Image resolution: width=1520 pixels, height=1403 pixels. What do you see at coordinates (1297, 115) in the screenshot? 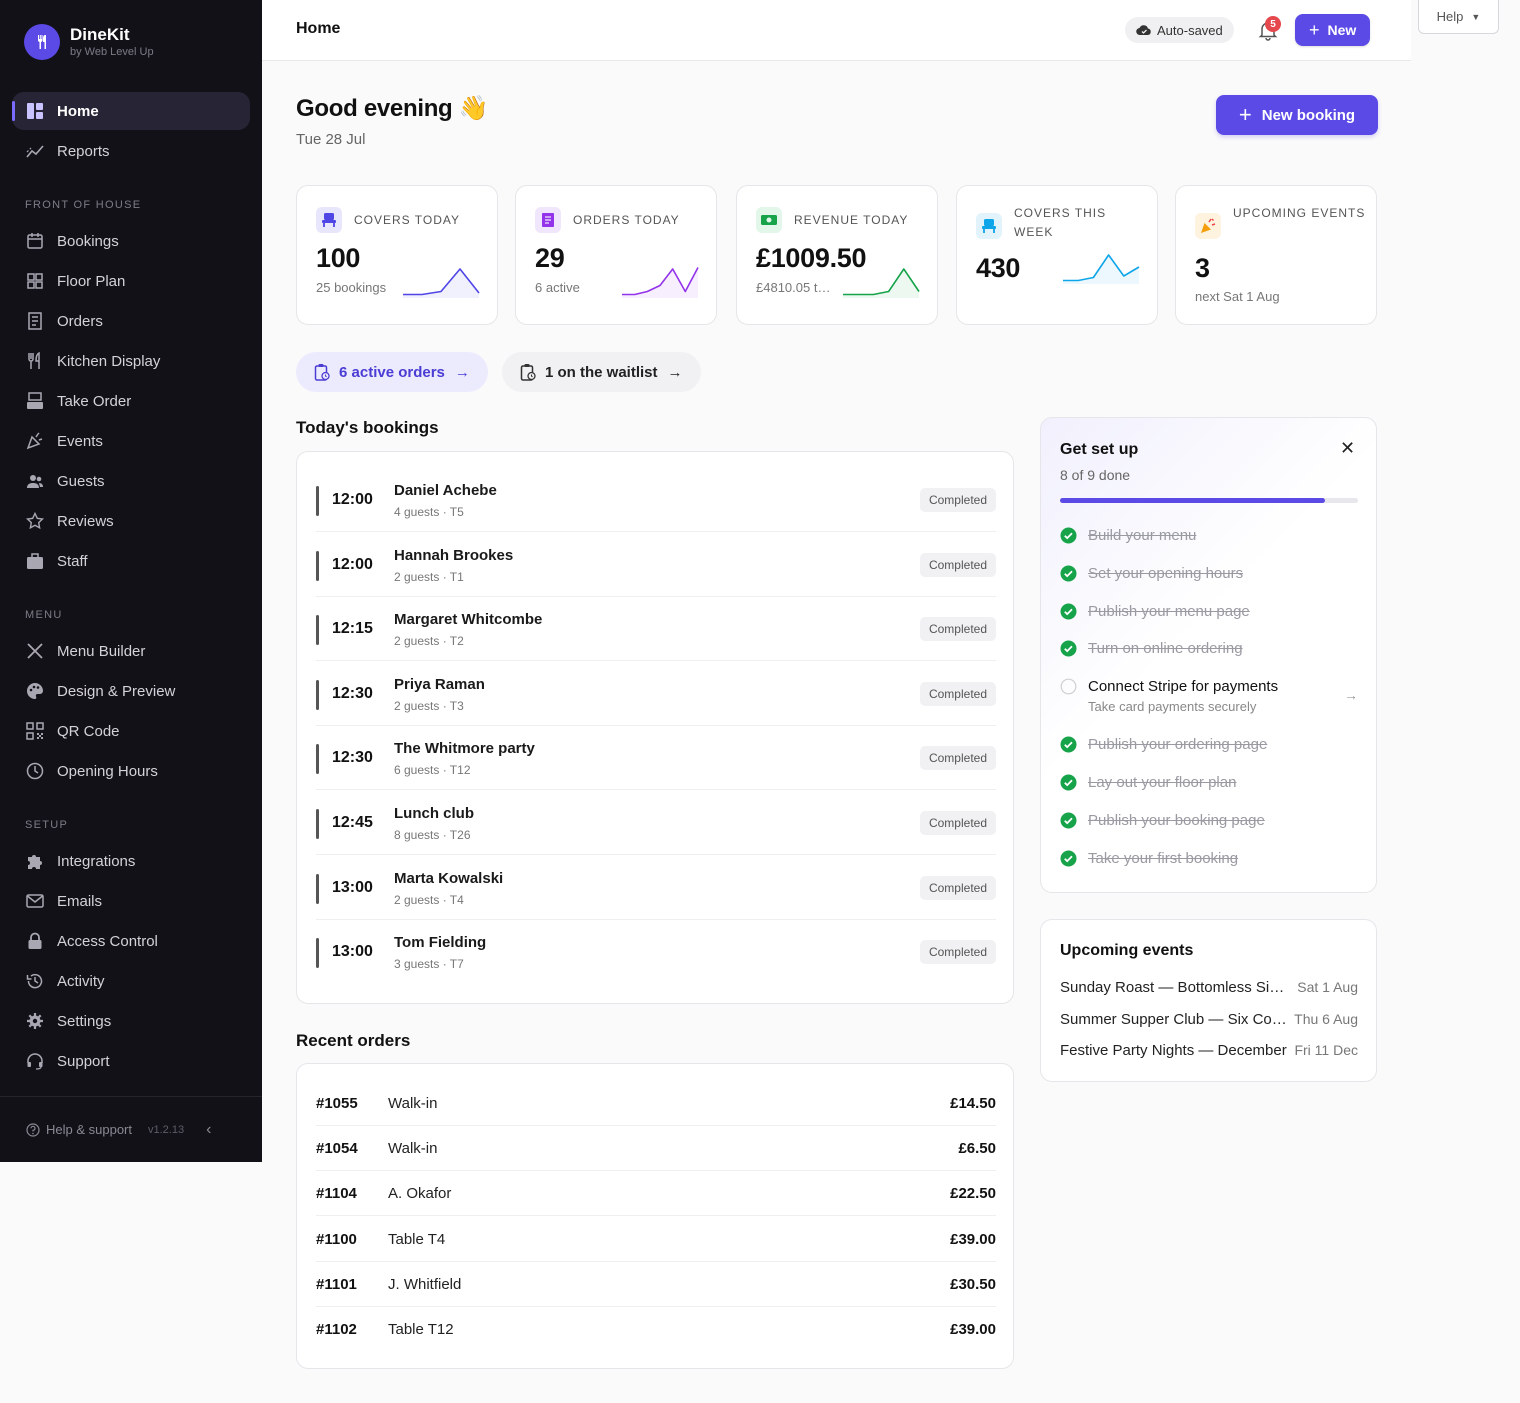
I see `new-booking-button: + New booking` at bounding box center [1297, 115].